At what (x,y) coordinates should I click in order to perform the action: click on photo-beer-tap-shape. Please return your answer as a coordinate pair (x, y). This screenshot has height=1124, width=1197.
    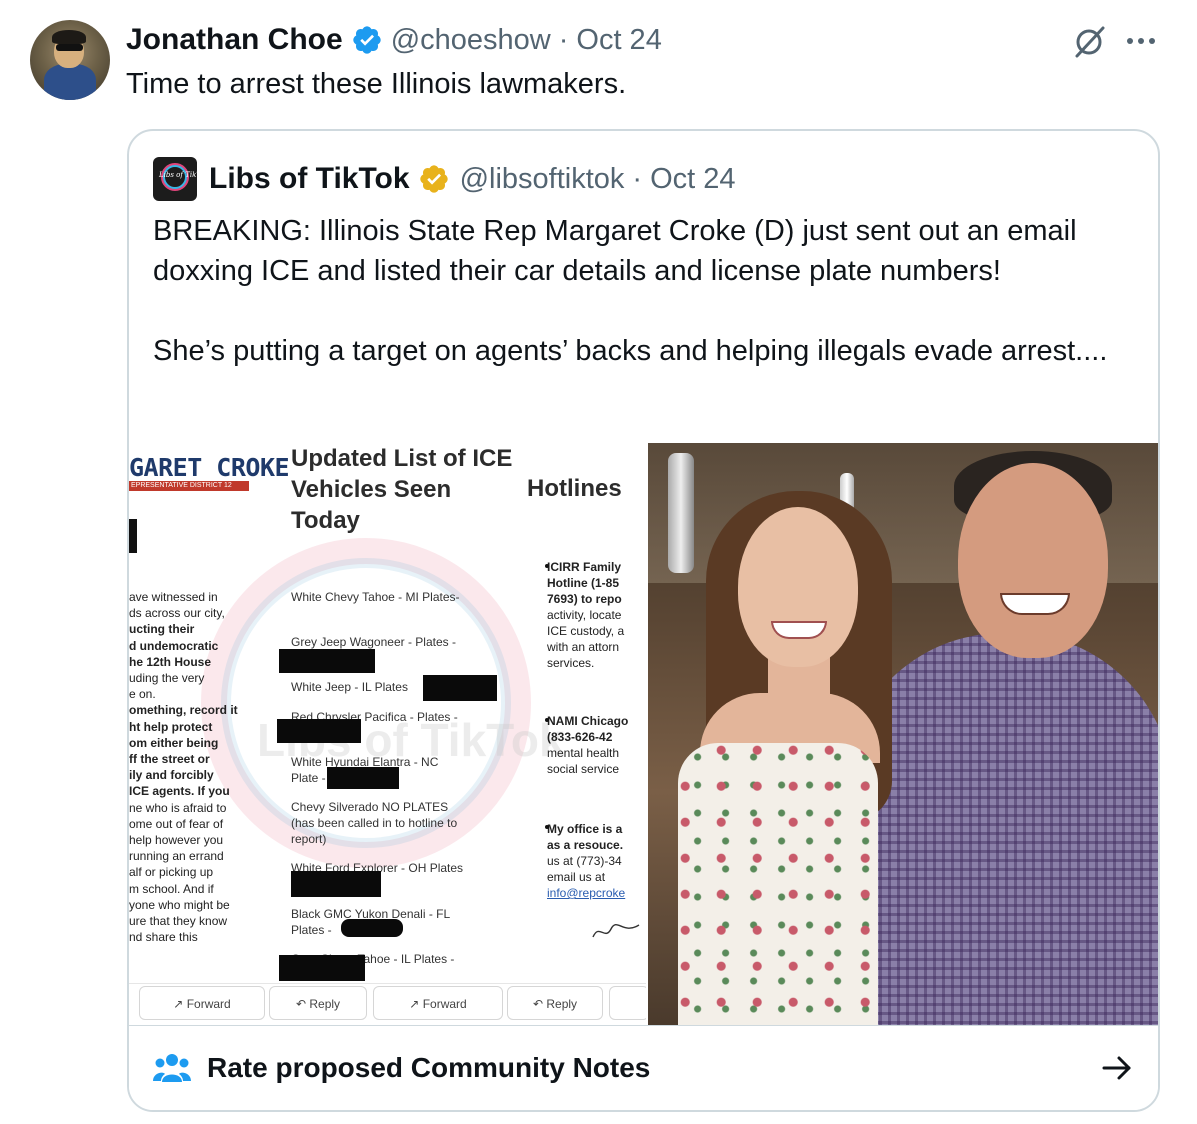
    Looking at the image, I should click on (681, 513).